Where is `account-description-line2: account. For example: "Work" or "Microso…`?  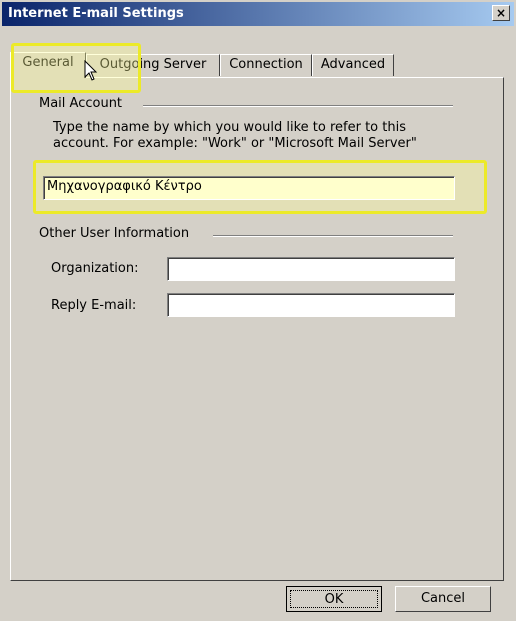 account-description-line2: account. For example: "Work" or "Microso… is located at coordinates (235, 143).